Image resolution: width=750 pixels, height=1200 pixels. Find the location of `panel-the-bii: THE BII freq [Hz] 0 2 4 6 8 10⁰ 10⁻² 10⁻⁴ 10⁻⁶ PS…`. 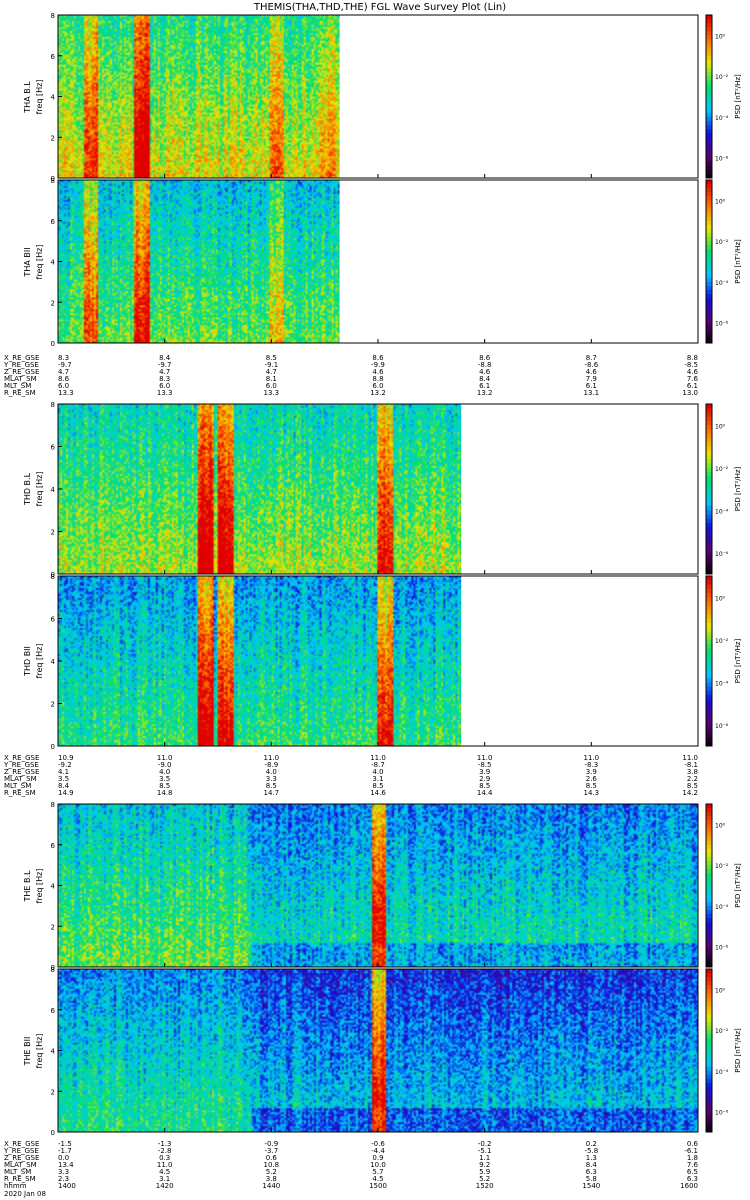

panel-the-bii: THE BII freq [Hz] 0 2 4 6 8 10⁰ 10⁻² 10⁻⁴ 10⁻⁶ PS… is located at coordinates (382, 1051).